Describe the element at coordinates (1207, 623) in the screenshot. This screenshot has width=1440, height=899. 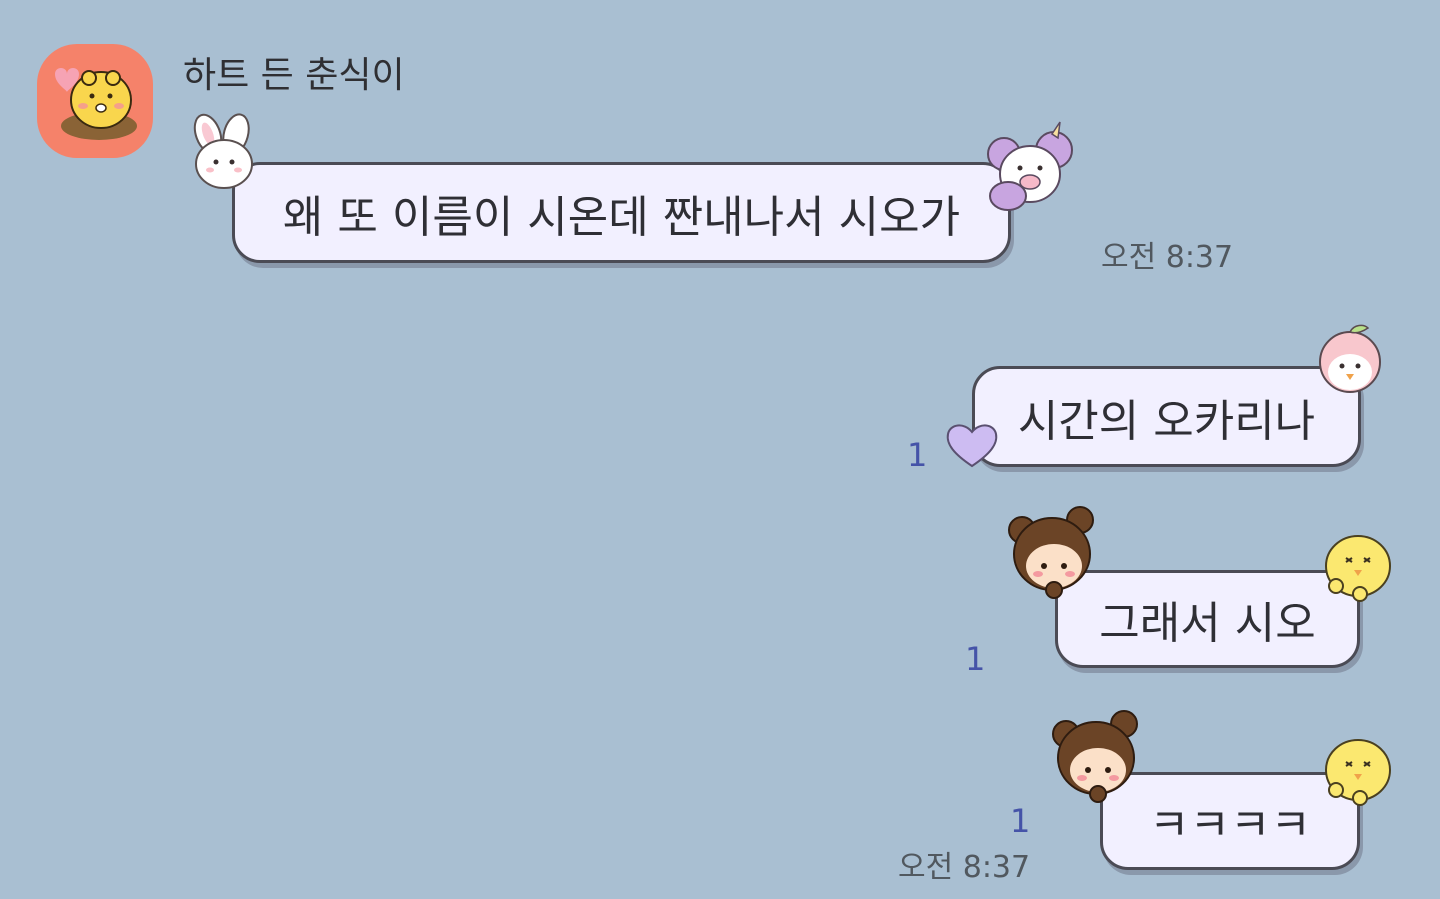
I see `message-text: 그래서 시오` at that location.